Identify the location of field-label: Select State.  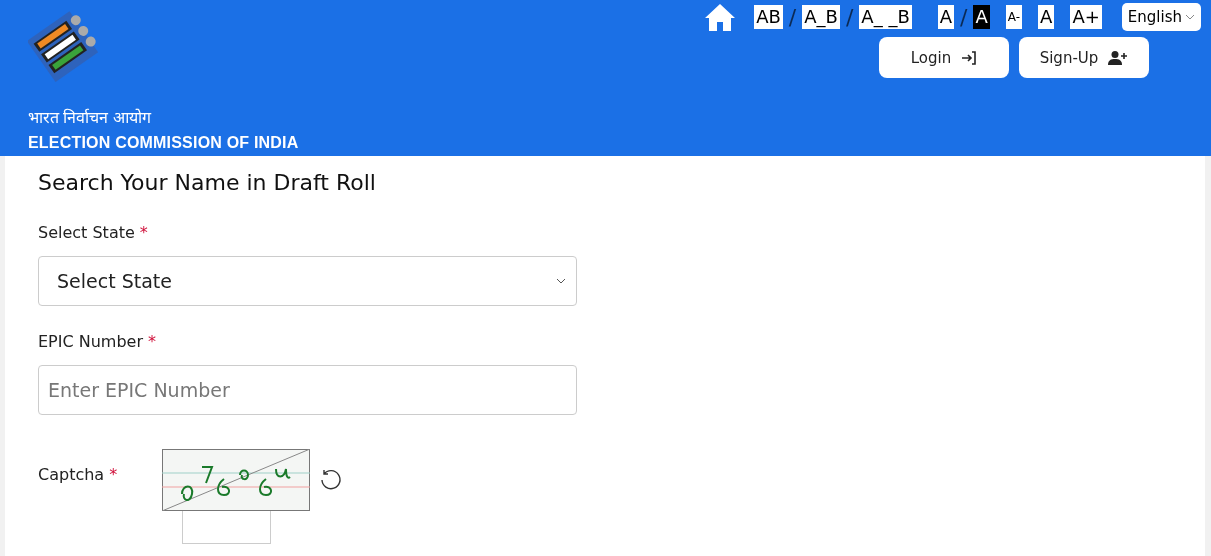
(86, 232).